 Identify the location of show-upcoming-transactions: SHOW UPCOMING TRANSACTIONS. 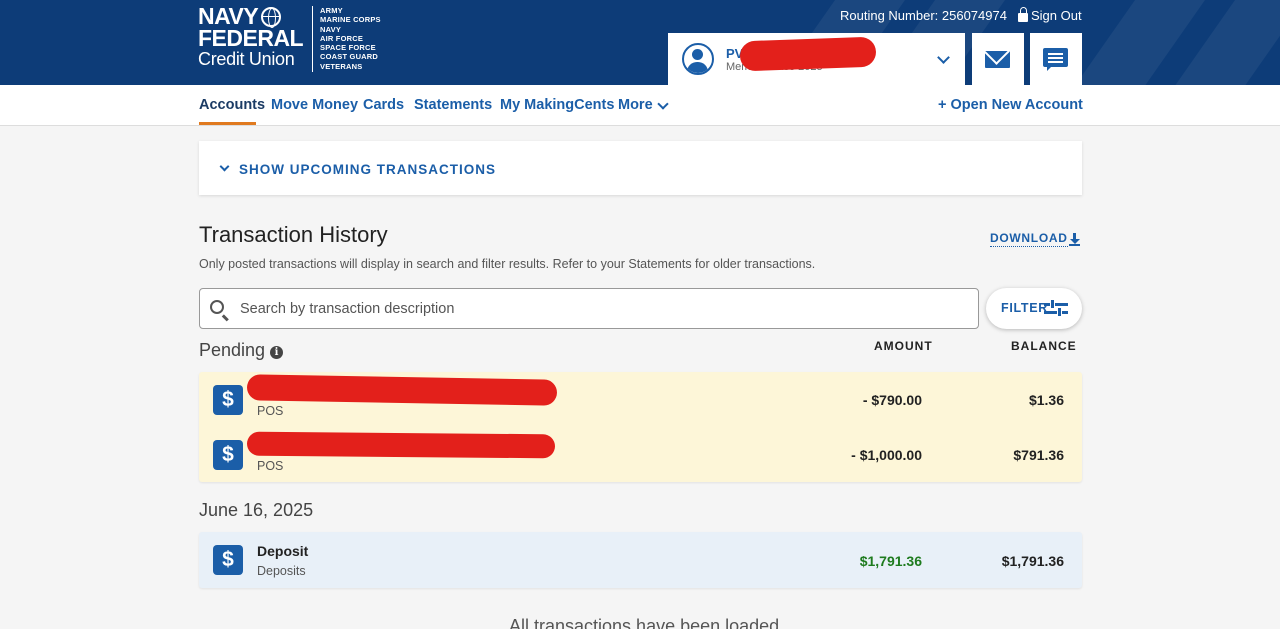
(640, 168).